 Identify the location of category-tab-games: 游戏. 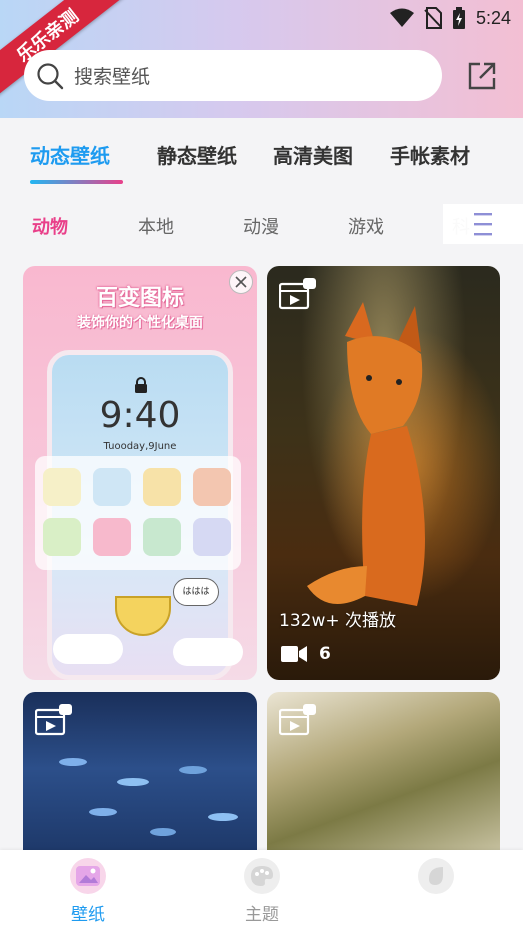
(366, 226).